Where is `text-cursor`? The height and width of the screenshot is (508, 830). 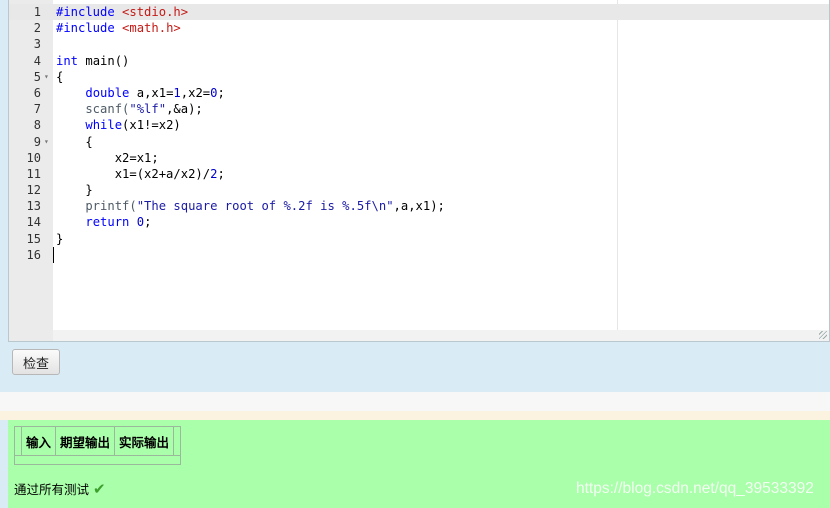 text-cursor is located at coordinates (53, 254).